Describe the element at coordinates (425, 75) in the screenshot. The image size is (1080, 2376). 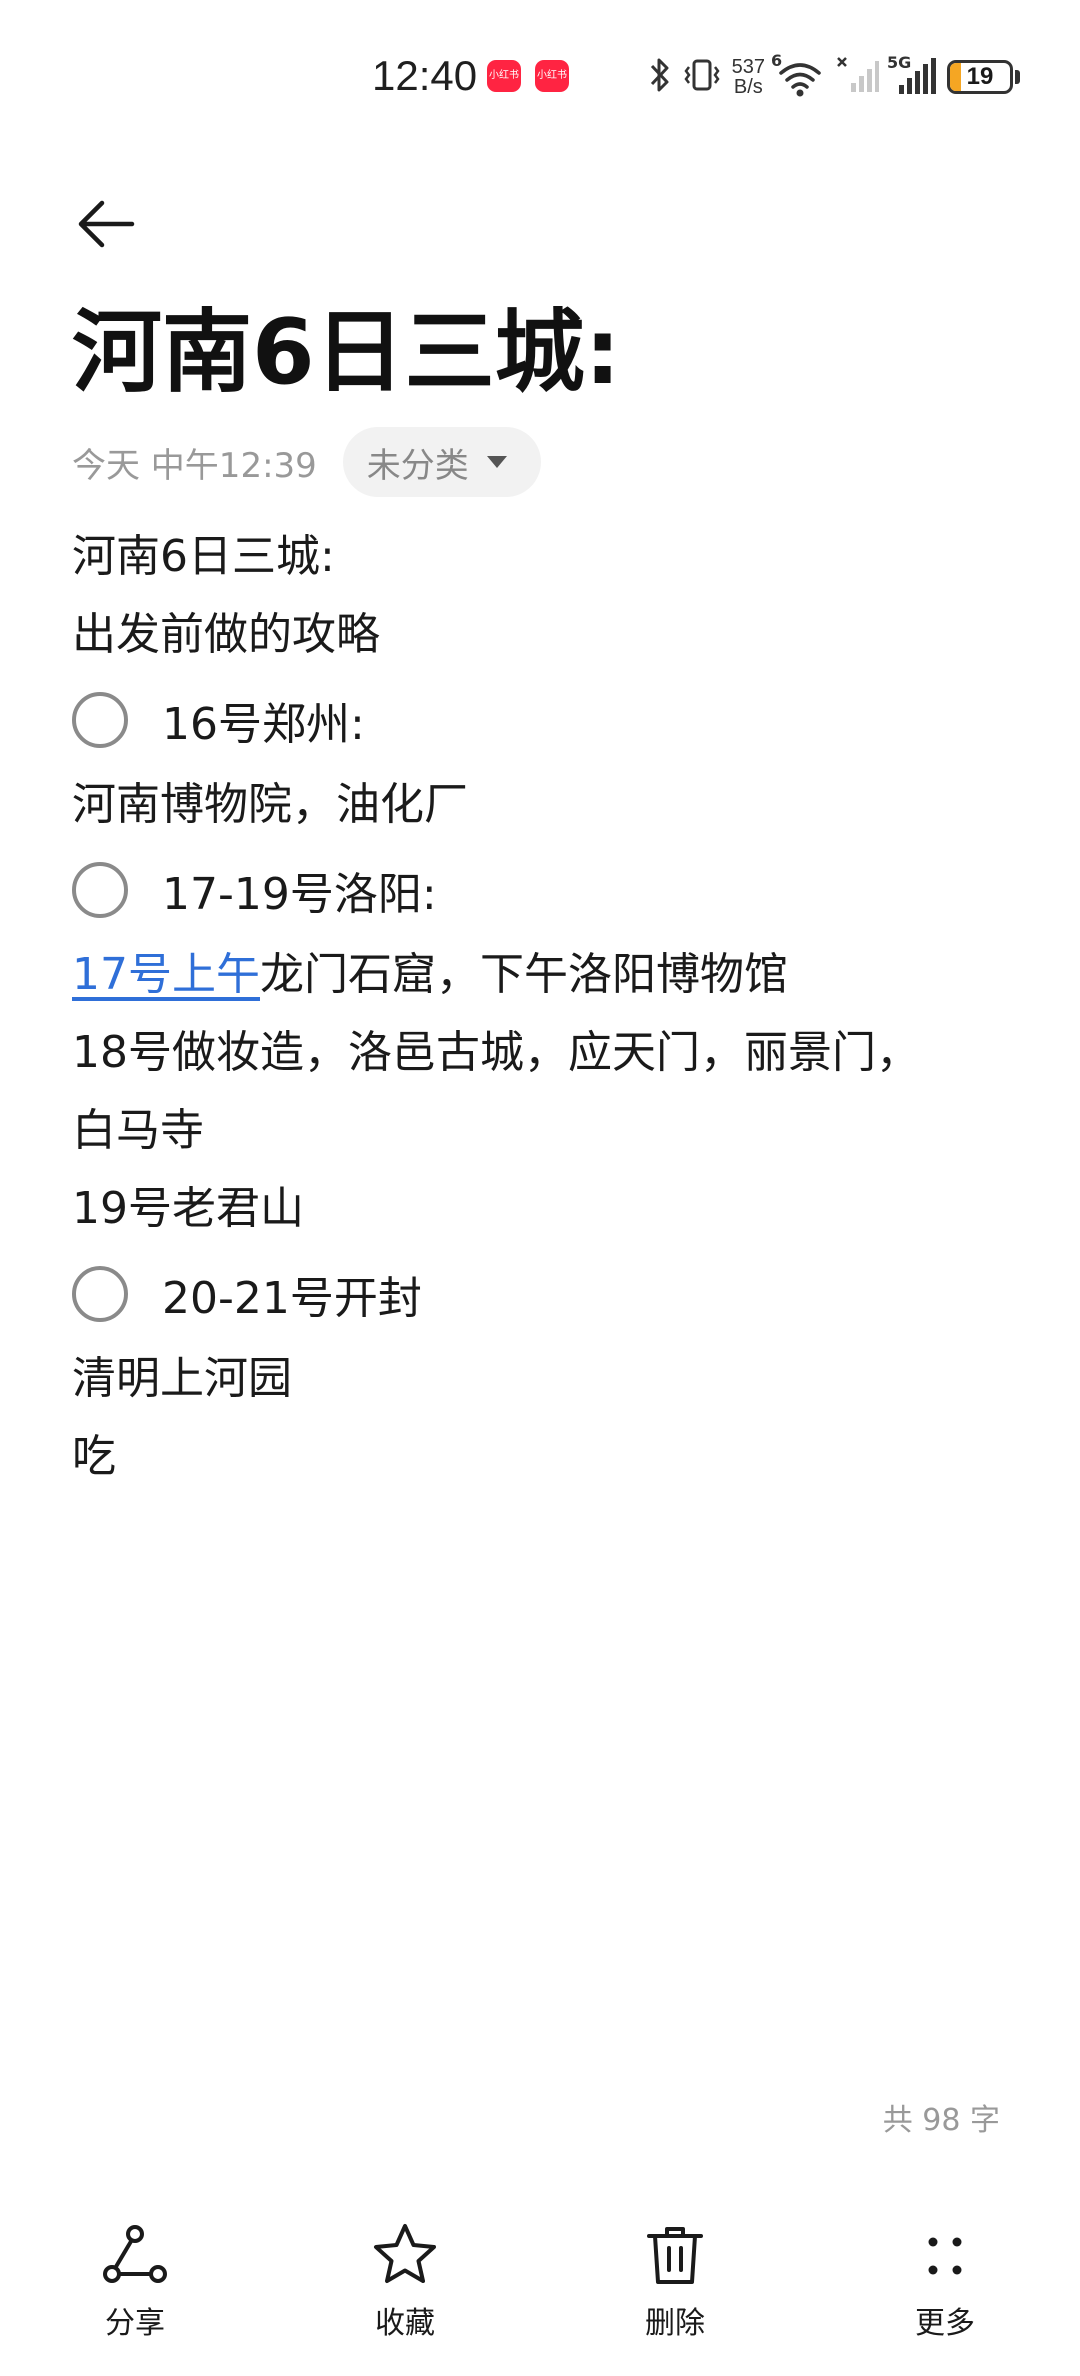
I see `status-time: 12:40` at that location.